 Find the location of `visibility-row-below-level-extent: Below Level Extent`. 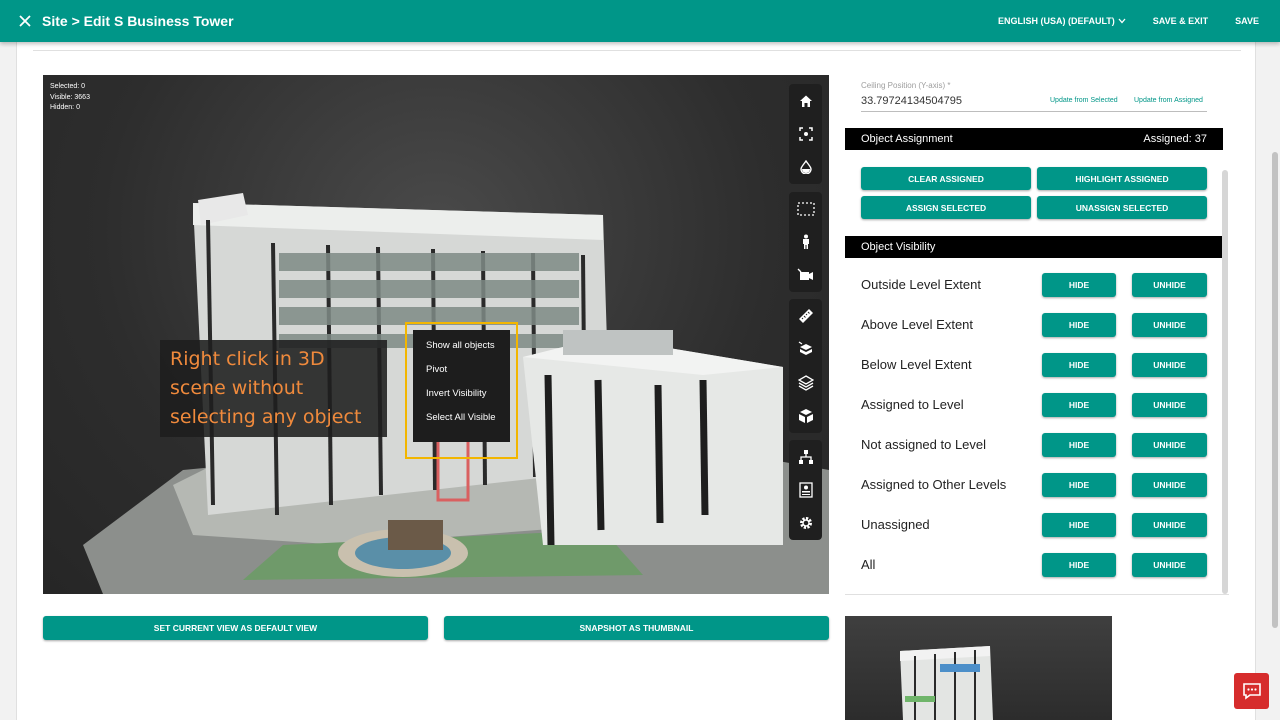

visibility-row-below-level-extent: Below Level Extent is located at coordinates (916, 364).